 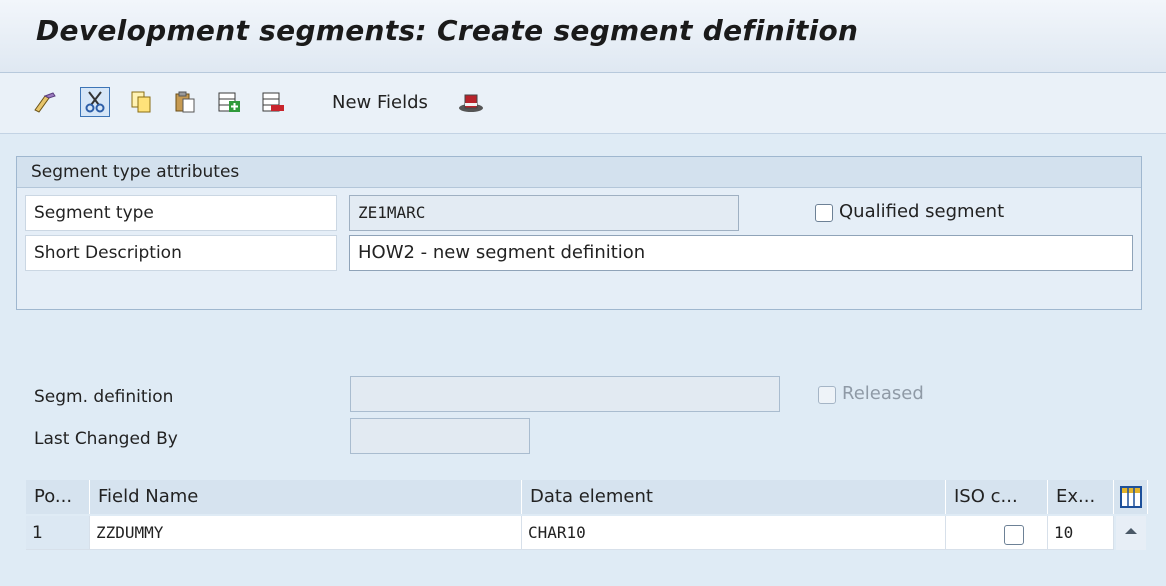 I want to click on column-header-data-element: Data element, so click(x=734, y=497).